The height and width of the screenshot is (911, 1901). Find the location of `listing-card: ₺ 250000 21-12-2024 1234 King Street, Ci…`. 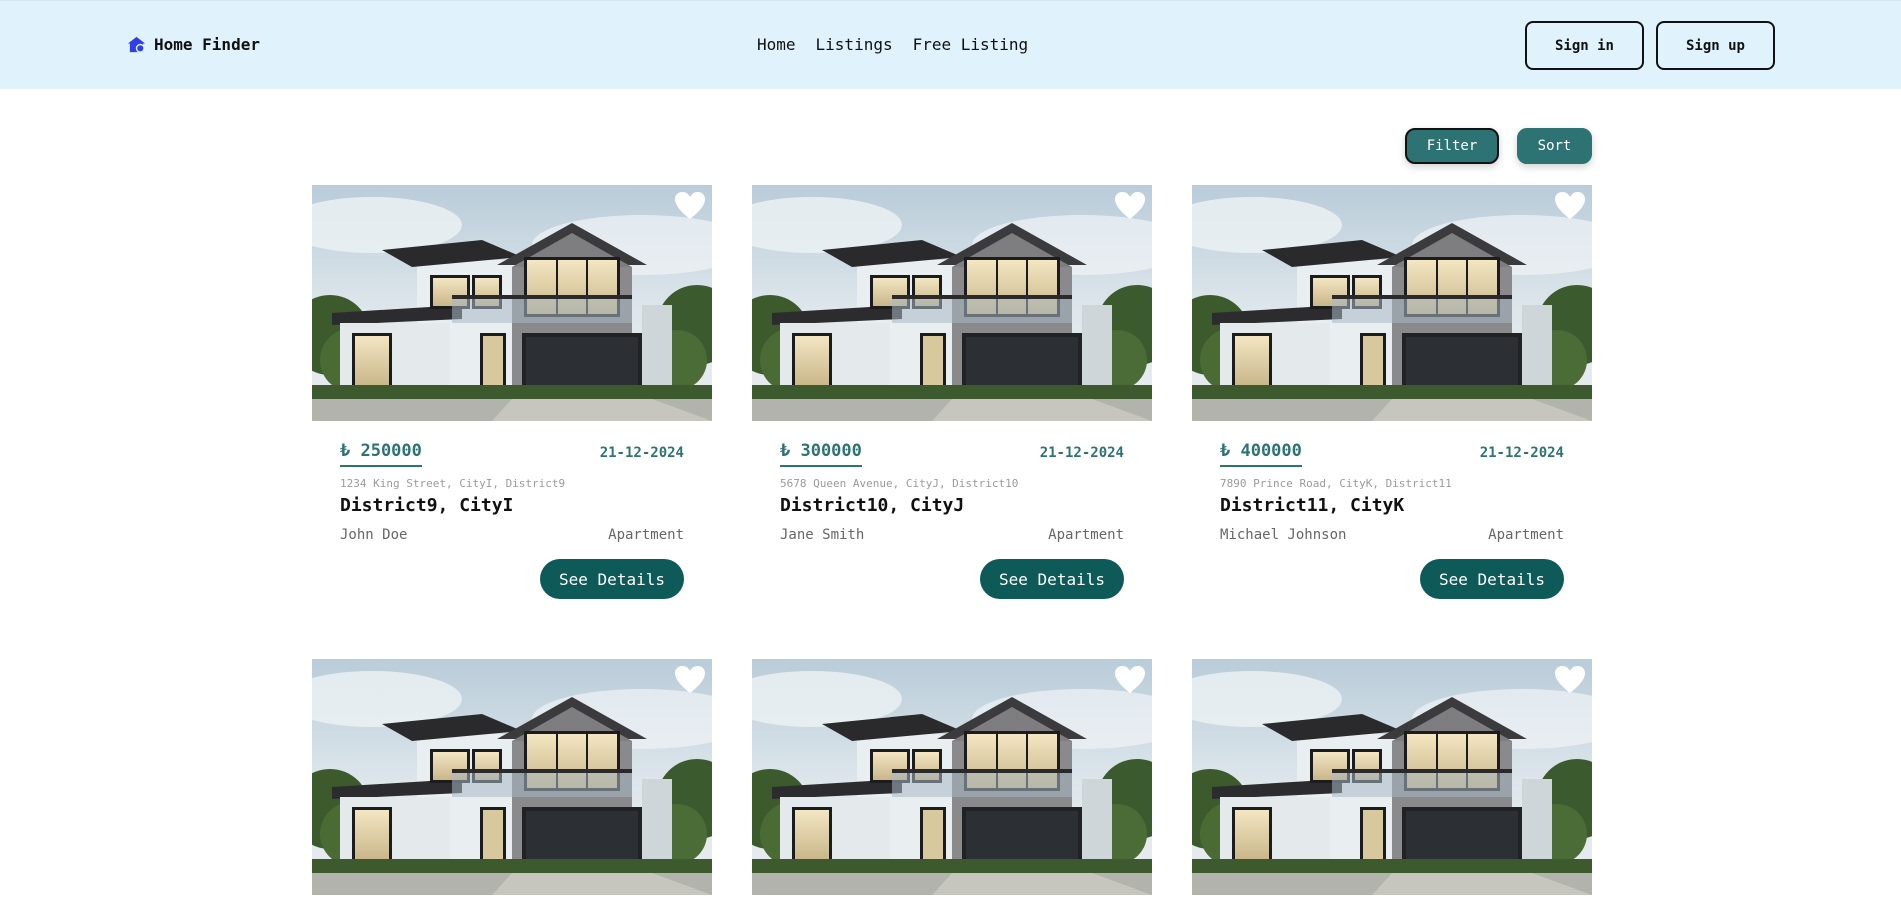

listing-card: ₺ 250000 21-12-2024 1234 King Street, Ci… is located at coordinates (512, 403).